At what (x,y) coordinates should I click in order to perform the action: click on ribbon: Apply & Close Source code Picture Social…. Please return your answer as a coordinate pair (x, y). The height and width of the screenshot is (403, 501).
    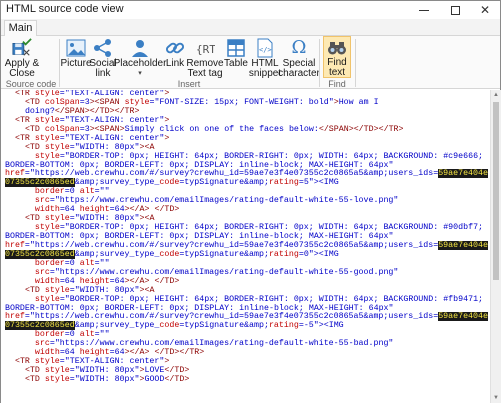
    Looking at the image, I should click on (250, 62).